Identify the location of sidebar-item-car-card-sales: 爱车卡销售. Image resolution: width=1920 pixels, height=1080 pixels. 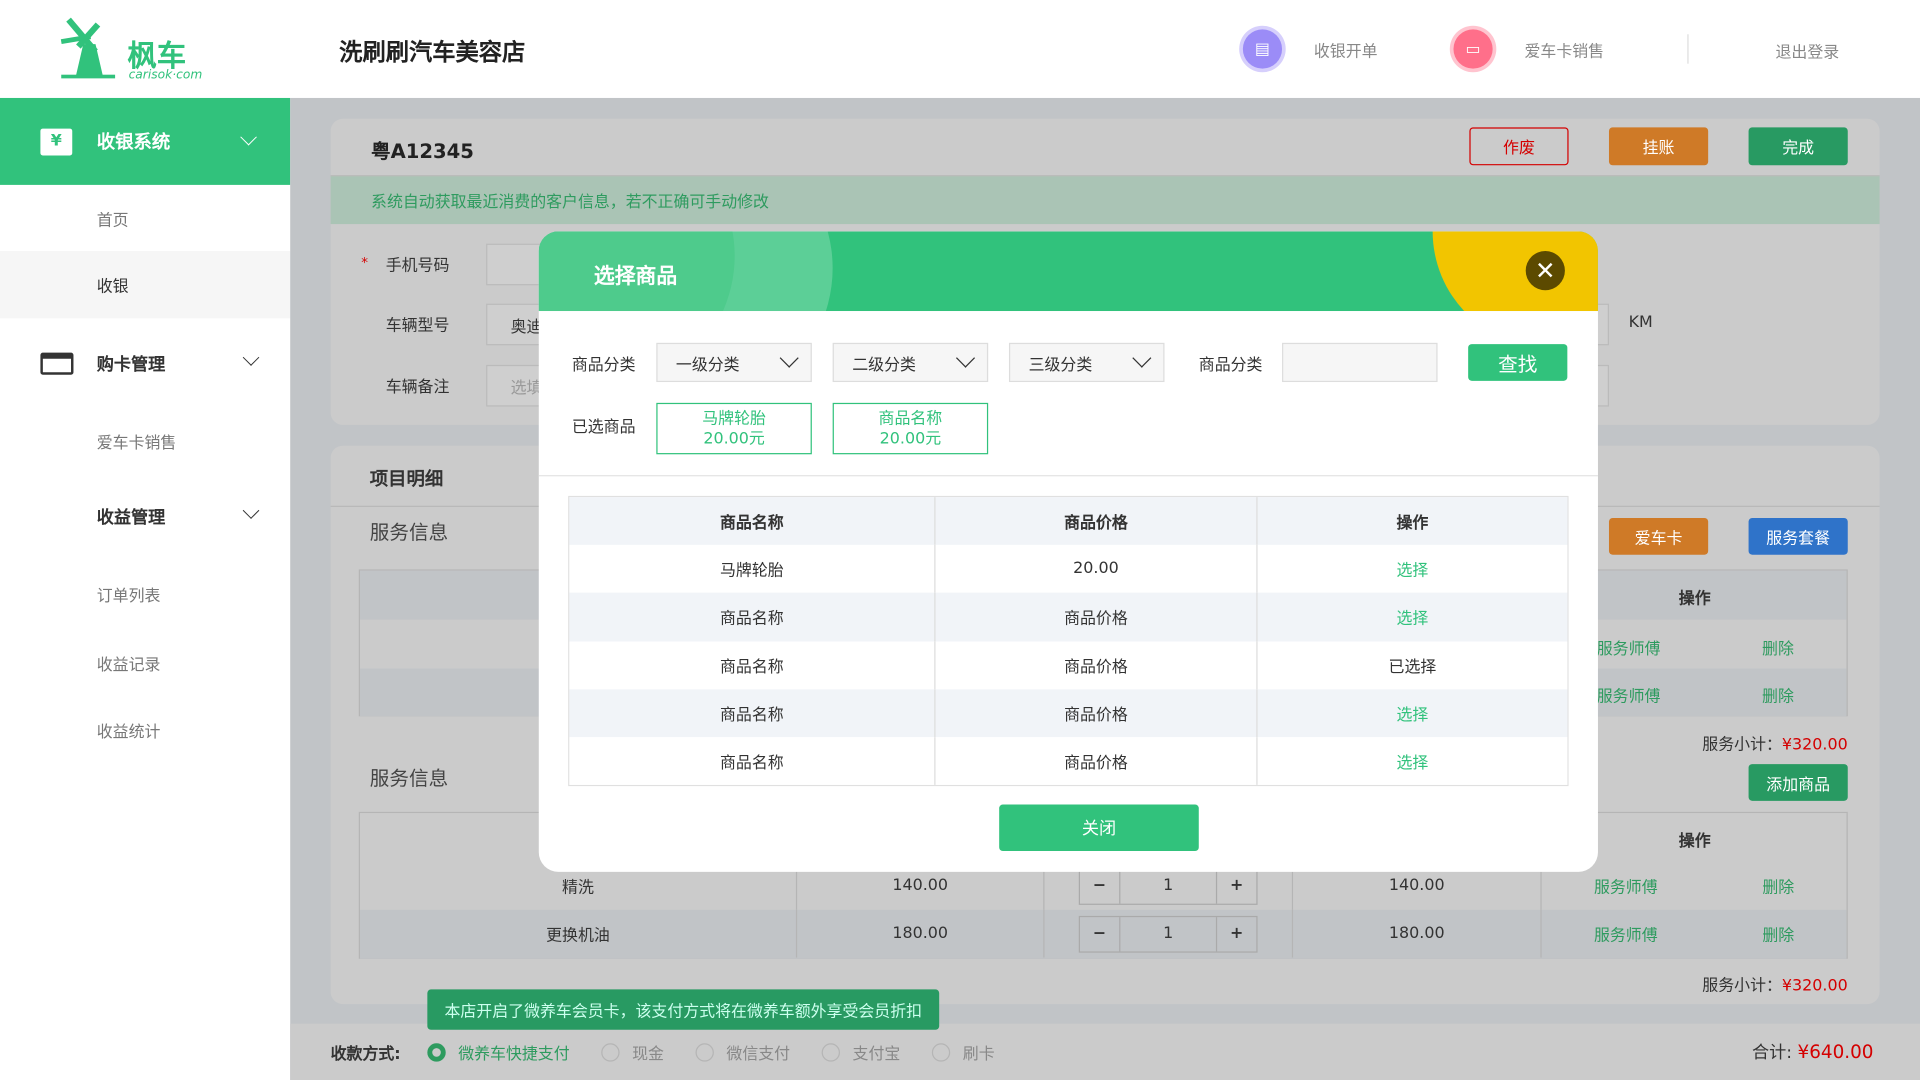
(145, 441).